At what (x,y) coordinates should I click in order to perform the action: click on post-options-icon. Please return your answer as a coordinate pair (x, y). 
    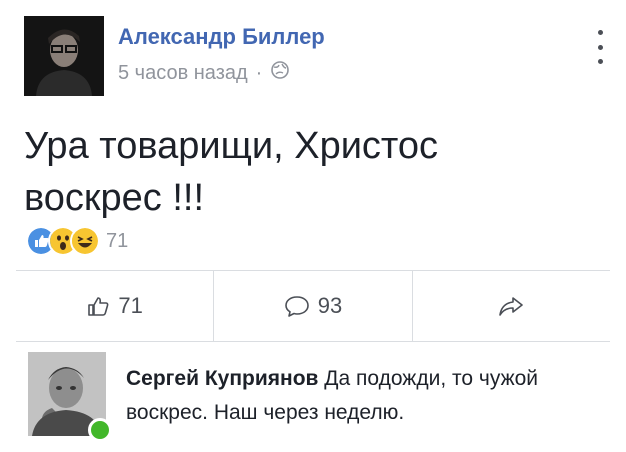
    Looking at the image, I should click on (600, 47).